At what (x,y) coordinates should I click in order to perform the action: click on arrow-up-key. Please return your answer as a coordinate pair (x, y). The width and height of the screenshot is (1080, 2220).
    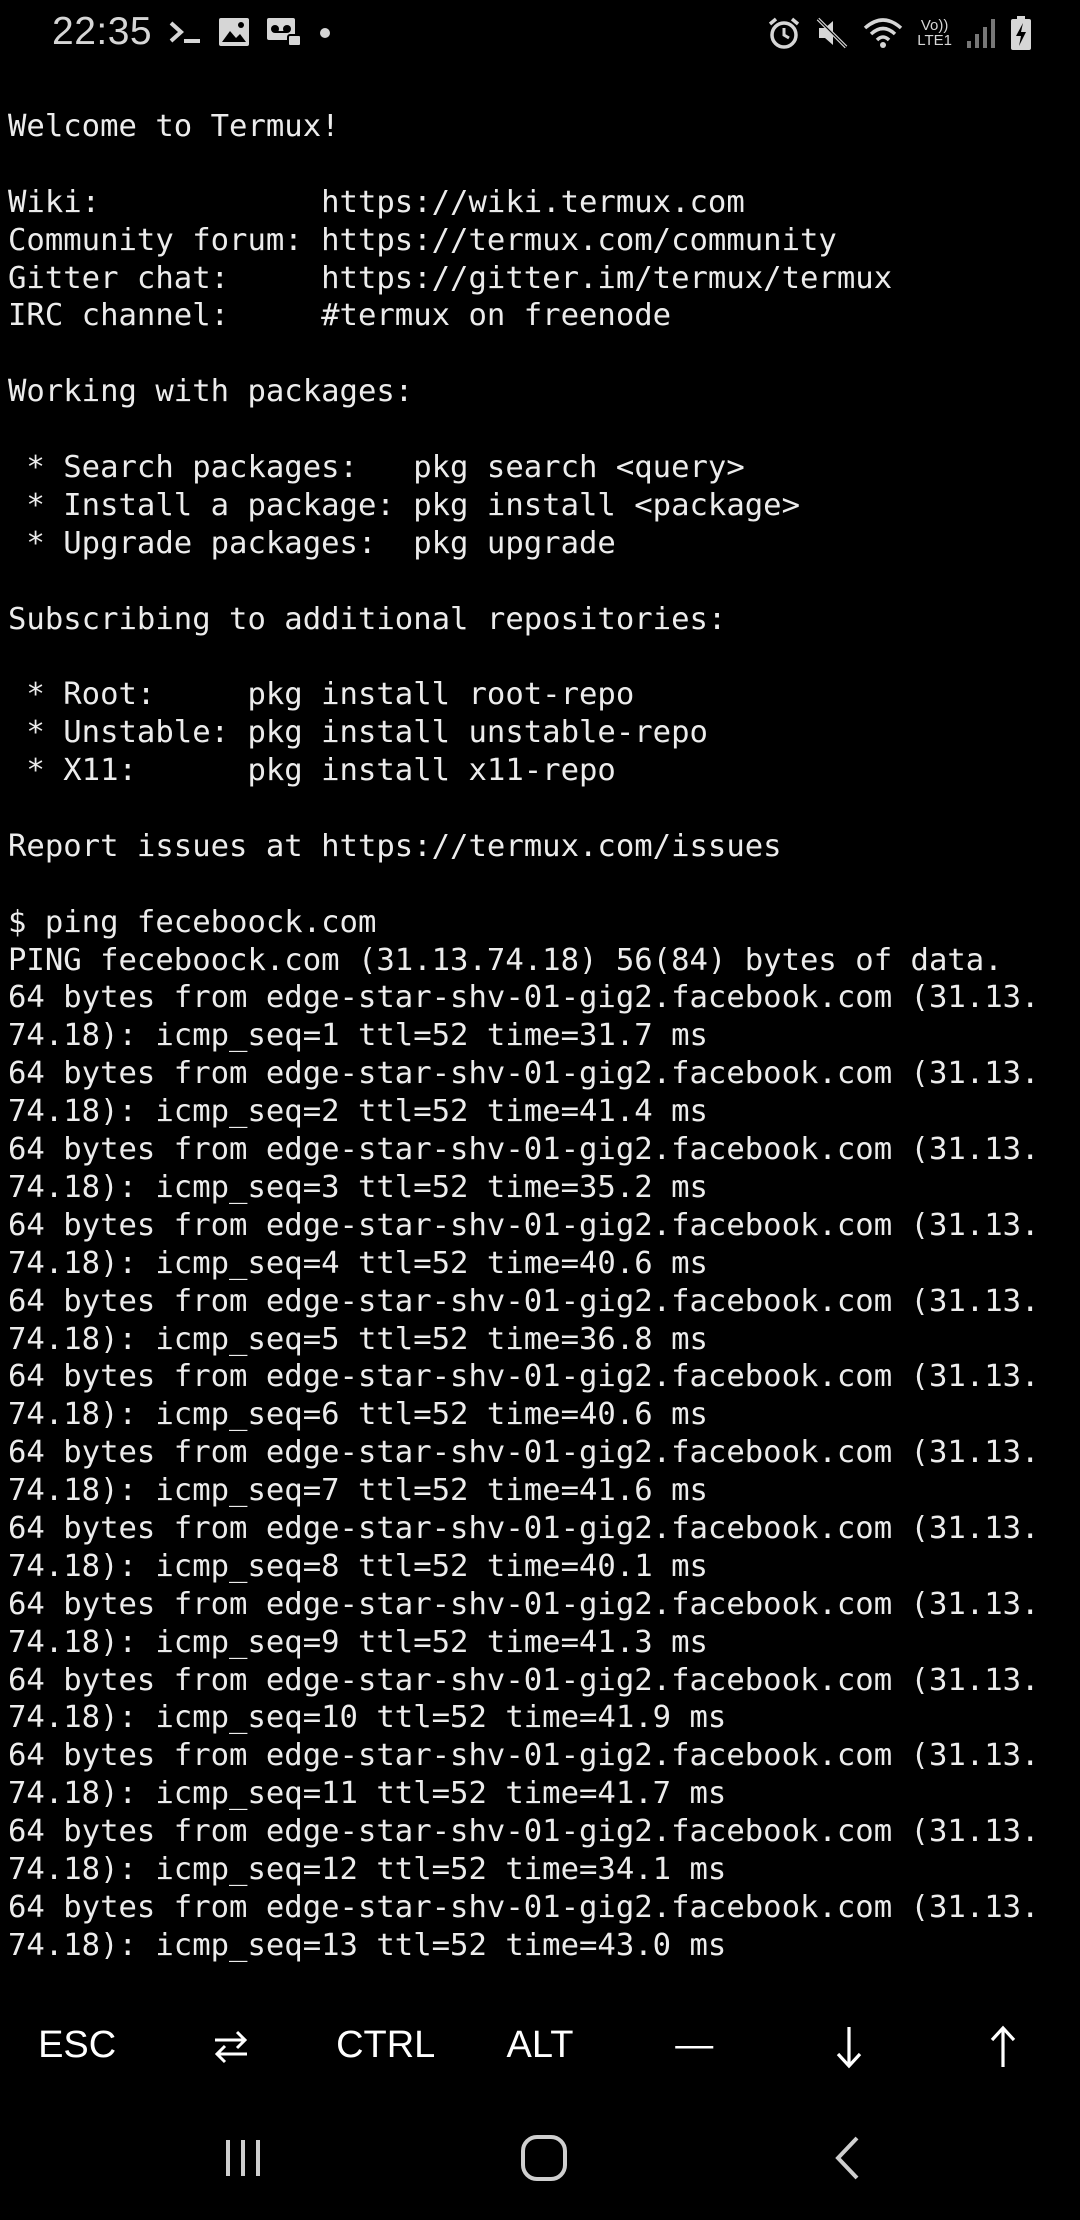
    Looking at the image, I should click on (1003, 2045).